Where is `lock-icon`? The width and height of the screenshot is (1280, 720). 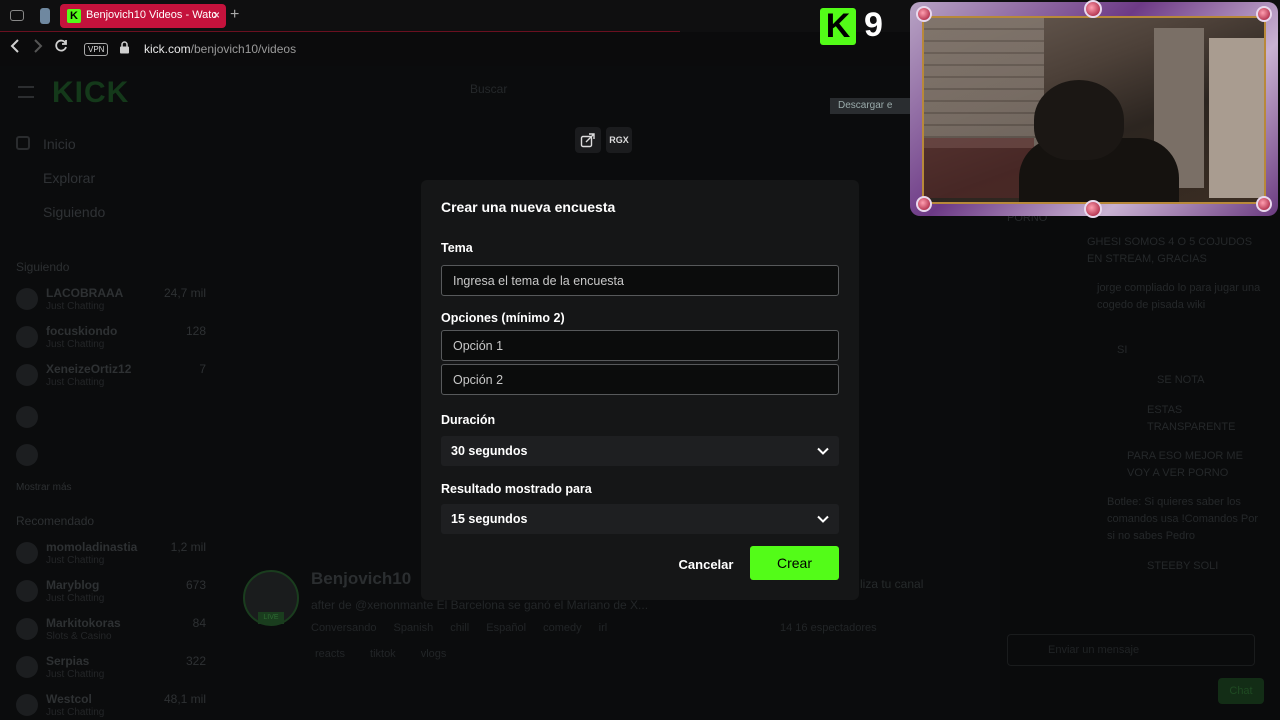 lock-icon is located at coordinates (124, 47).